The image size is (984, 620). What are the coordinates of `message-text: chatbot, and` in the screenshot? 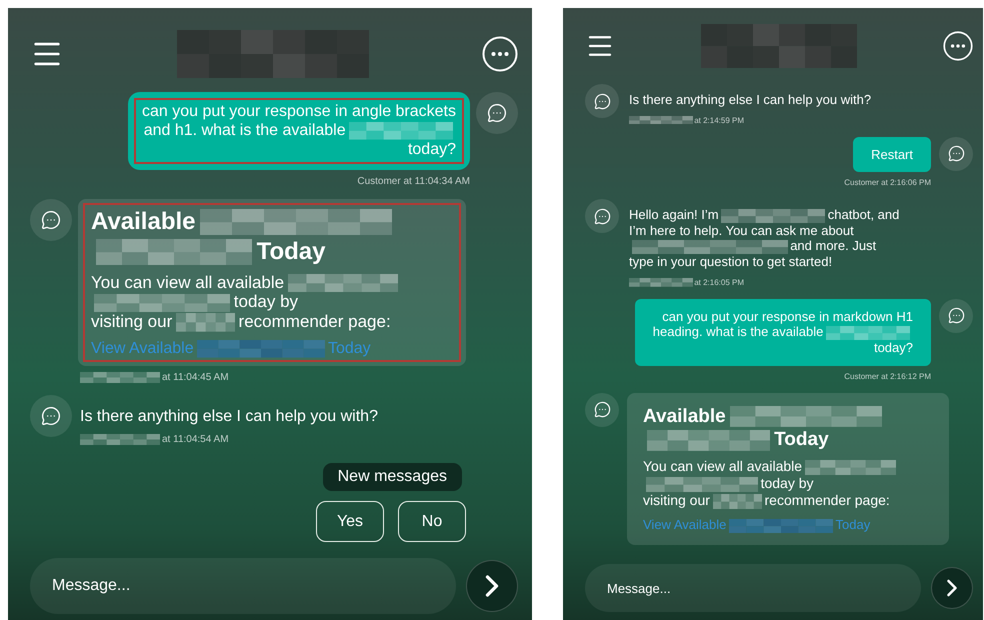 It's located at (864, 214).